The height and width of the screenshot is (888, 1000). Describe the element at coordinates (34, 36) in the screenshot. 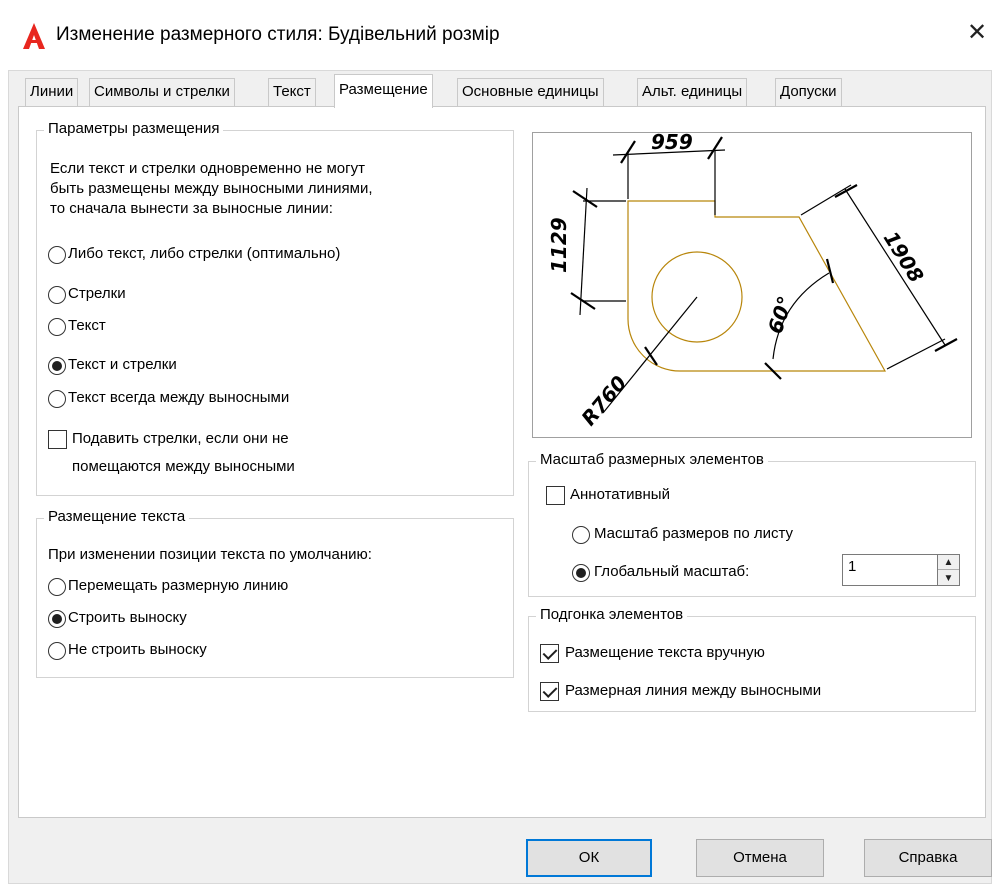

I see `autocad-logo-icon` at that location.